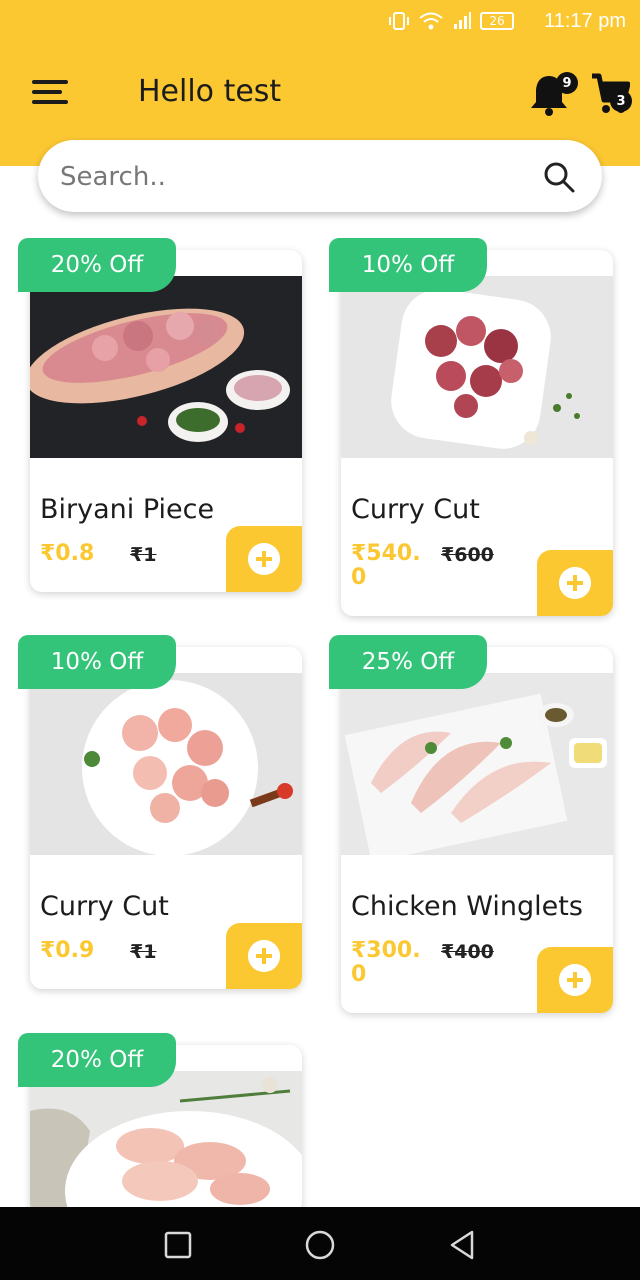 This screenshot has height=1280, width=640. I want to click on notification-button: 9, so click(553, 94).